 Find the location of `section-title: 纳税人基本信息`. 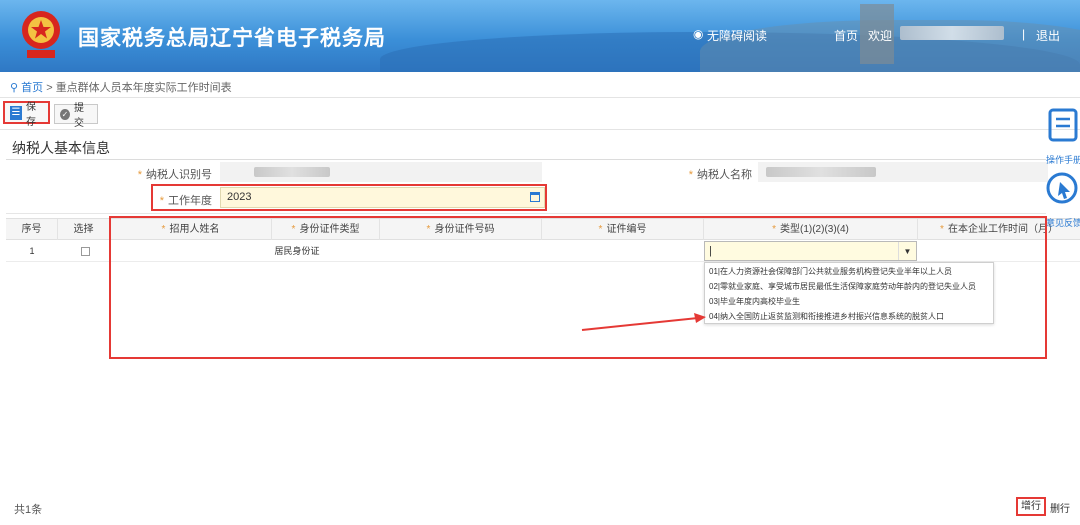

section-title: 纳税人基本信息 is located at coordinates (61, 148).